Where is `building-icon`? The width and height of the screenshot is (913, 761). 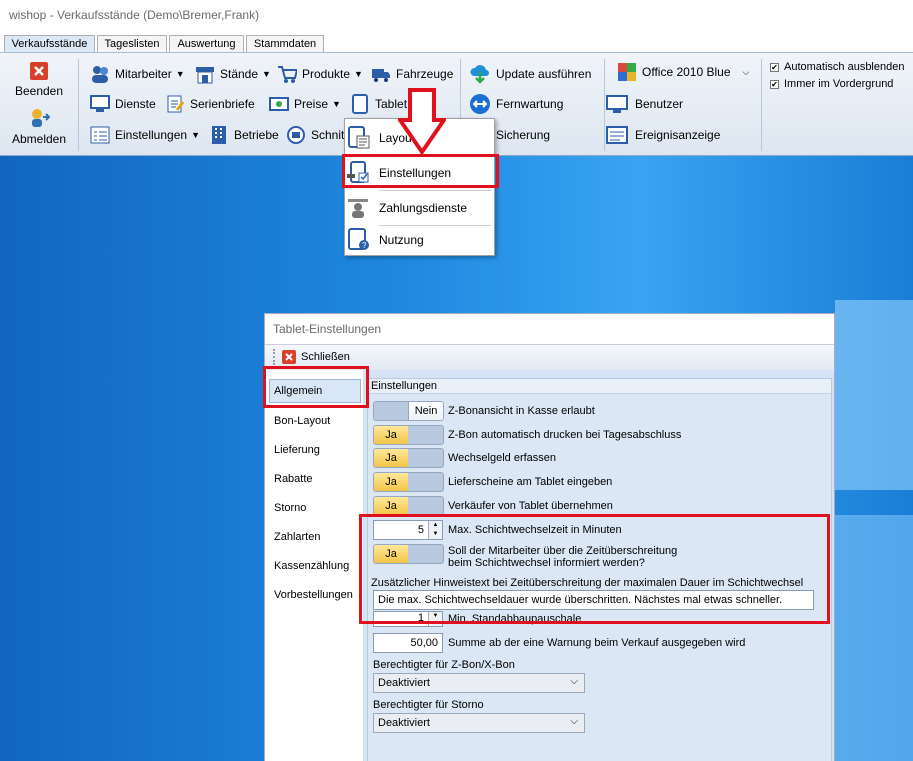
building-icon is located at coordinates (219, 135).